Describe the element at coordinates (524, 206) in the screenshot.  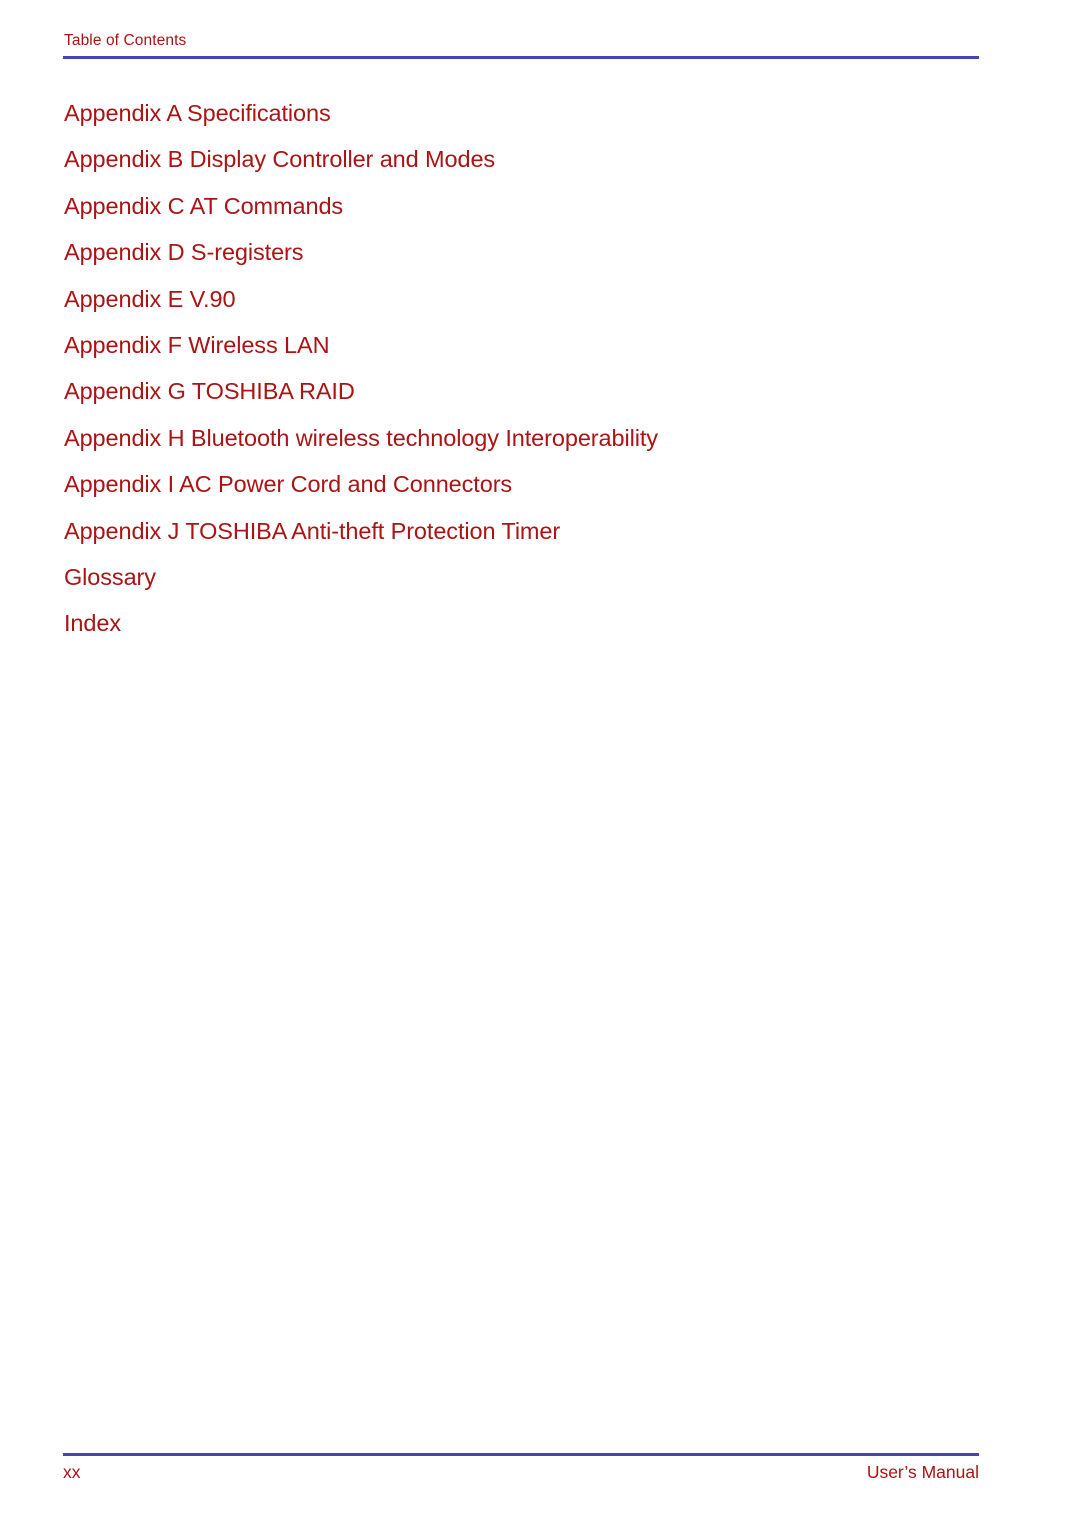
I see `toc-entry: Appendix C AT Commands` at that location.